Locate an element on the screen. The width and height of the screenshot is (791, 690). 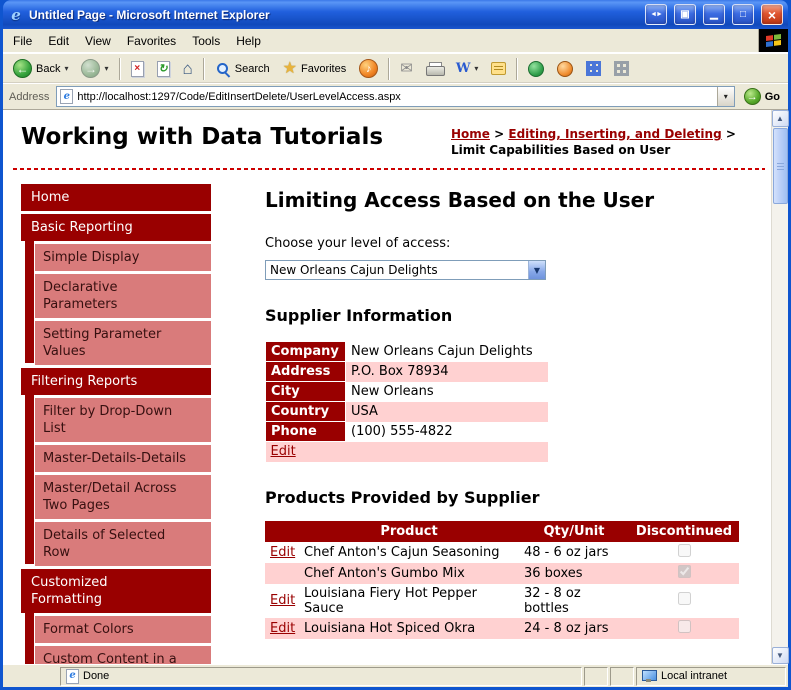
vertical-scrollbar: ▲ ▼ is located at coordinates (780, 387).